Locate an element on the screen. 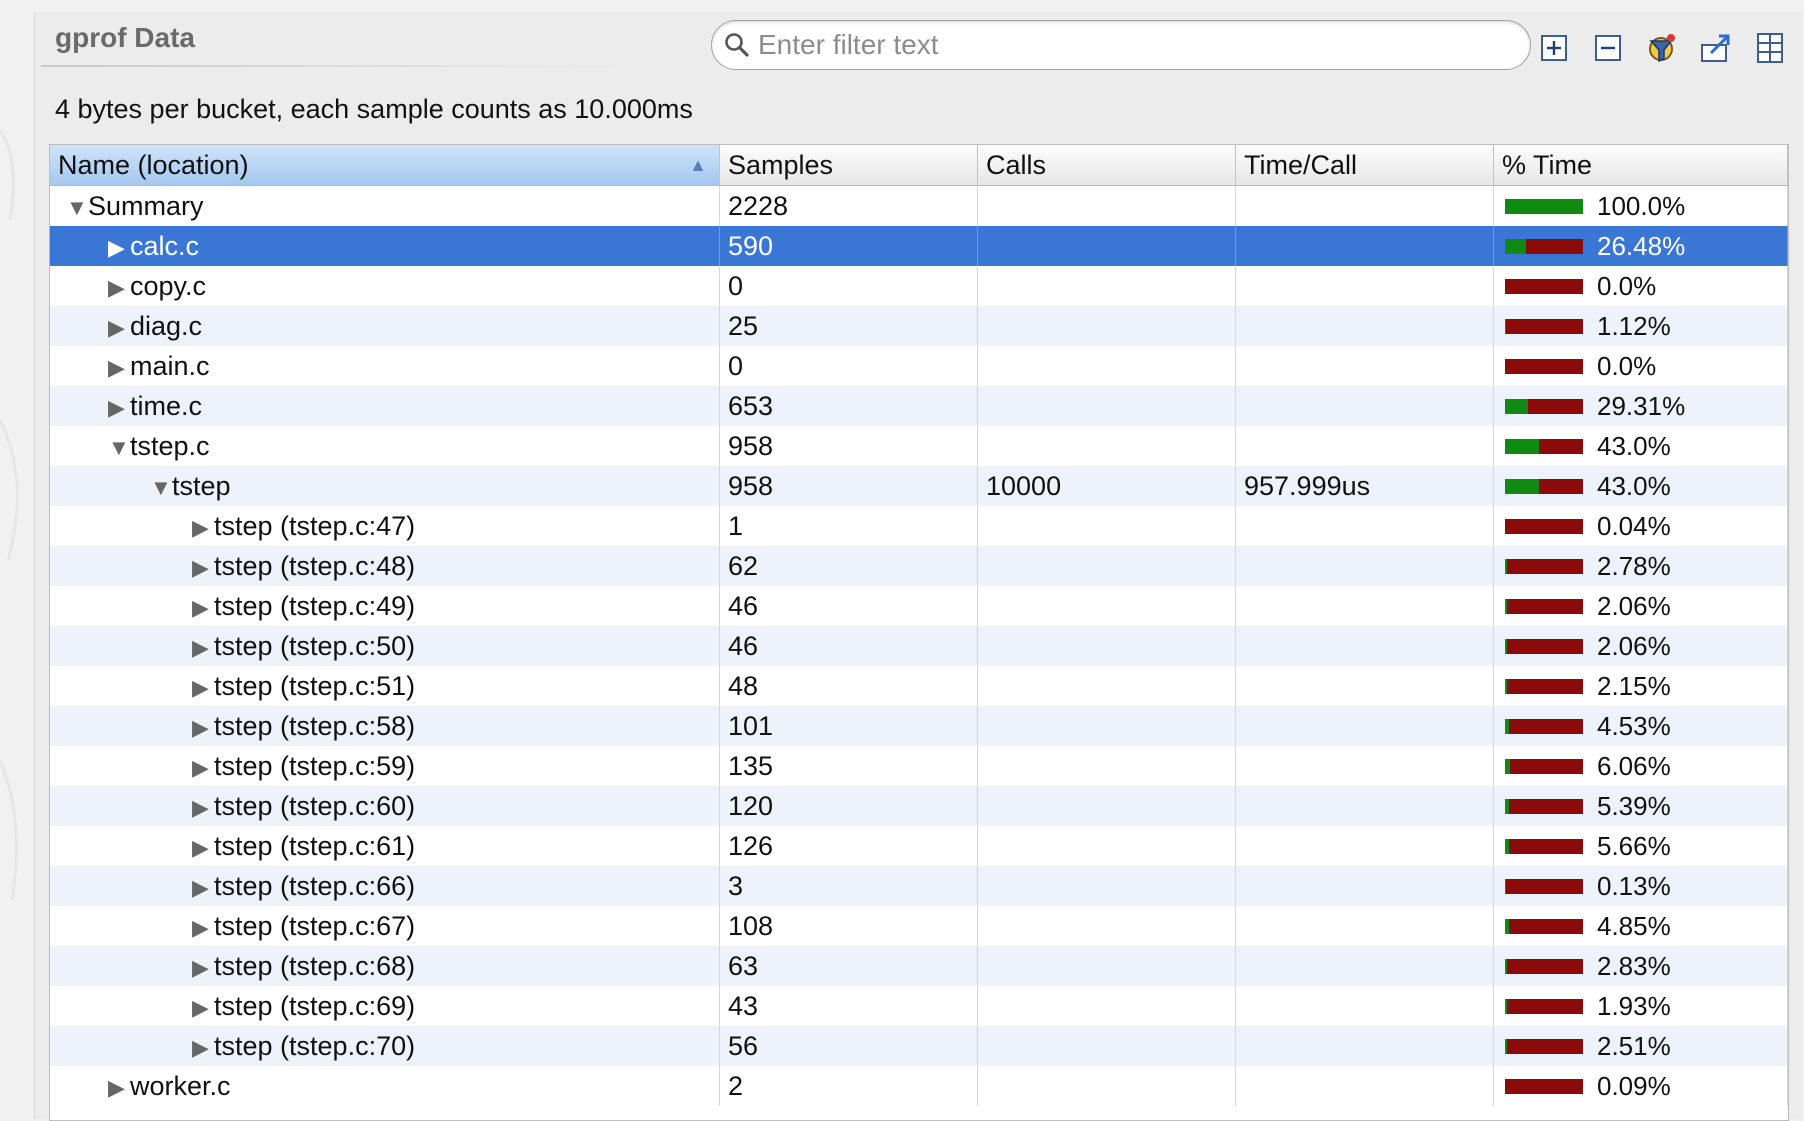 This screenshot has height=1121, width=1804. name-cell: ▶ copy.c is located at coordinates (385, 286).